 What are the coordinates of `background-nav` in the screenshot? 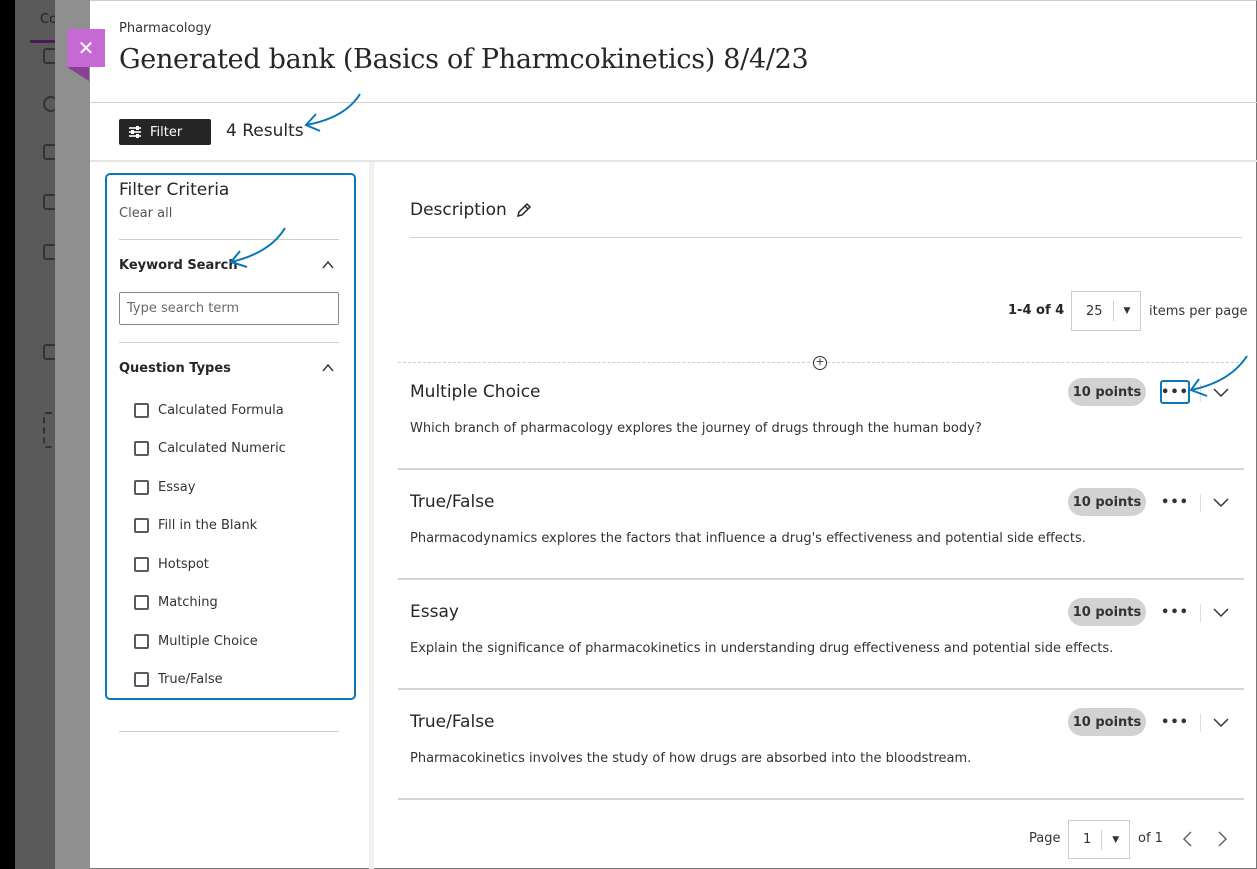 It's located at (37, 434).